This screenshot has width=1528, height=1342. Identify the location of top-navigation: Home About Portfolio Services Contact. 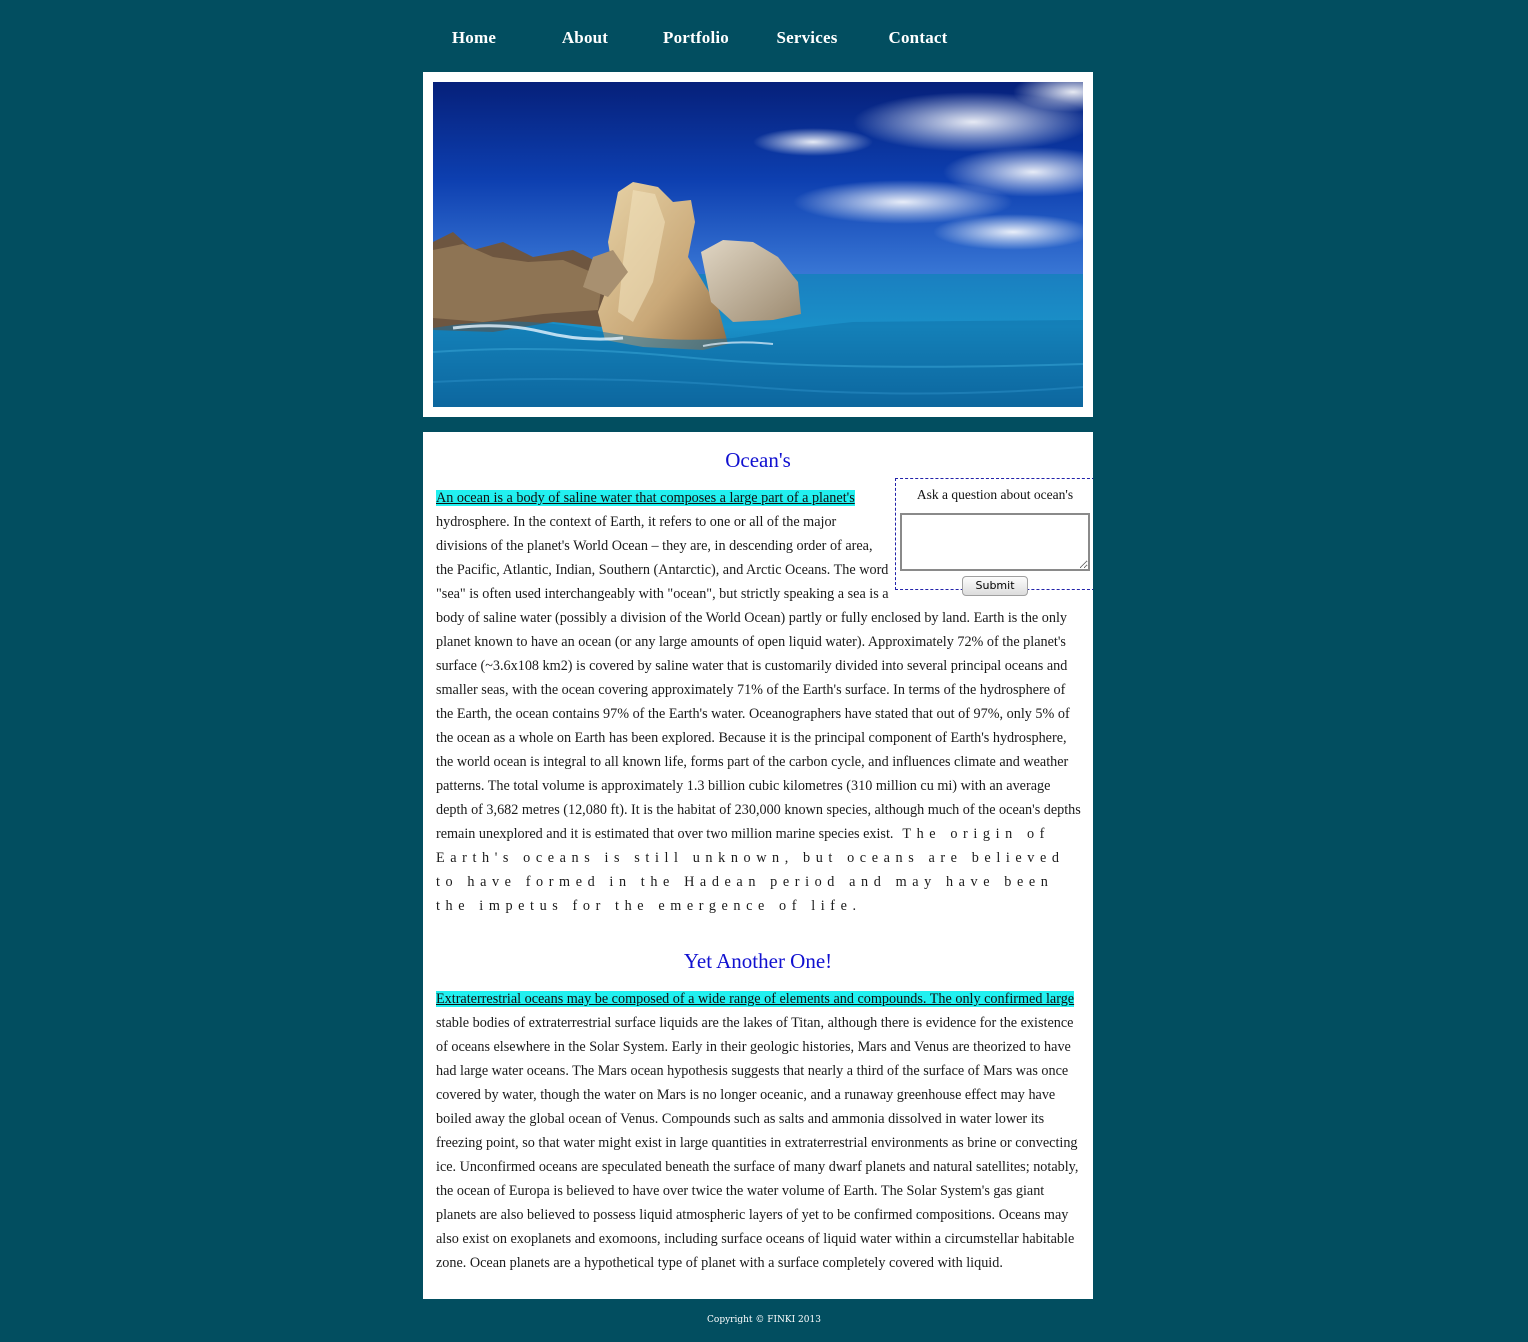
(764, 36).